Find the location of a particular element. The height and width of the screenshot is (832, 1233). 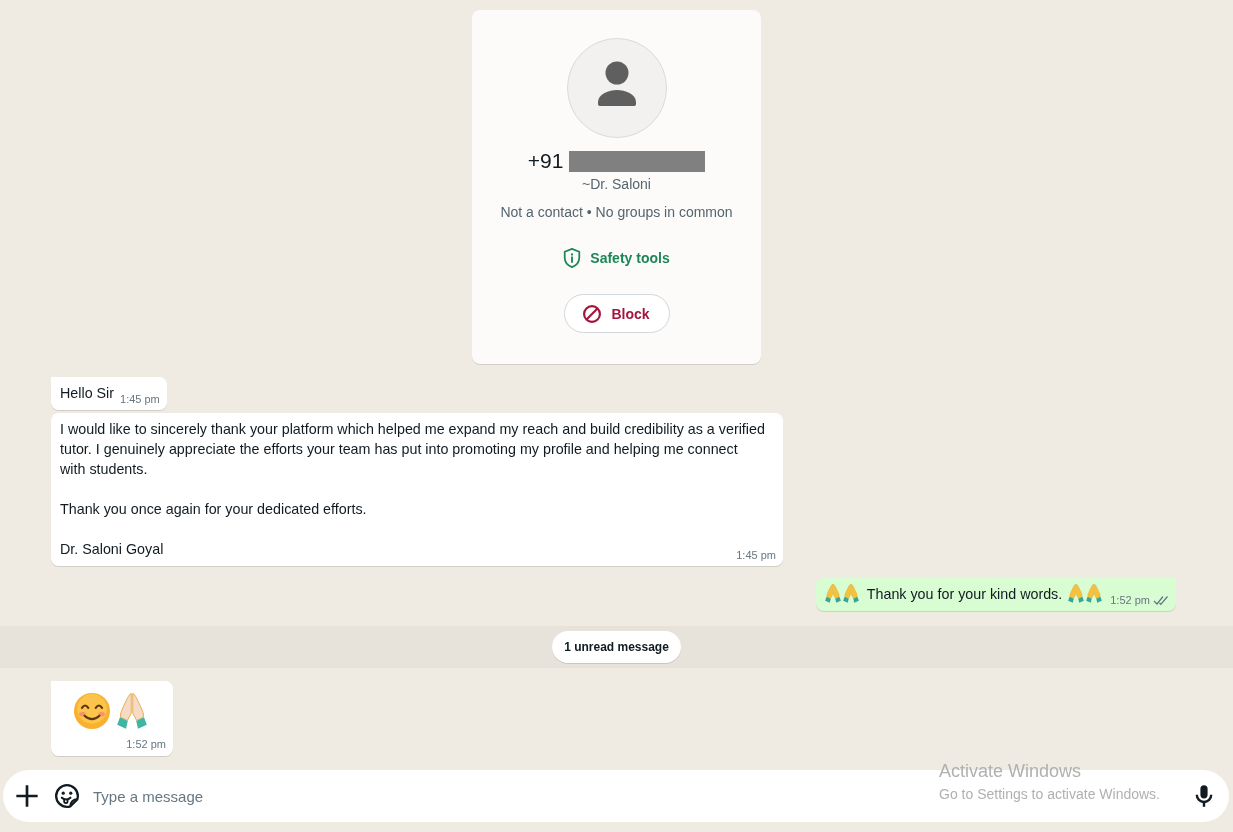

safety-tools-link: Safety tools is located at coordinates (616, 258).